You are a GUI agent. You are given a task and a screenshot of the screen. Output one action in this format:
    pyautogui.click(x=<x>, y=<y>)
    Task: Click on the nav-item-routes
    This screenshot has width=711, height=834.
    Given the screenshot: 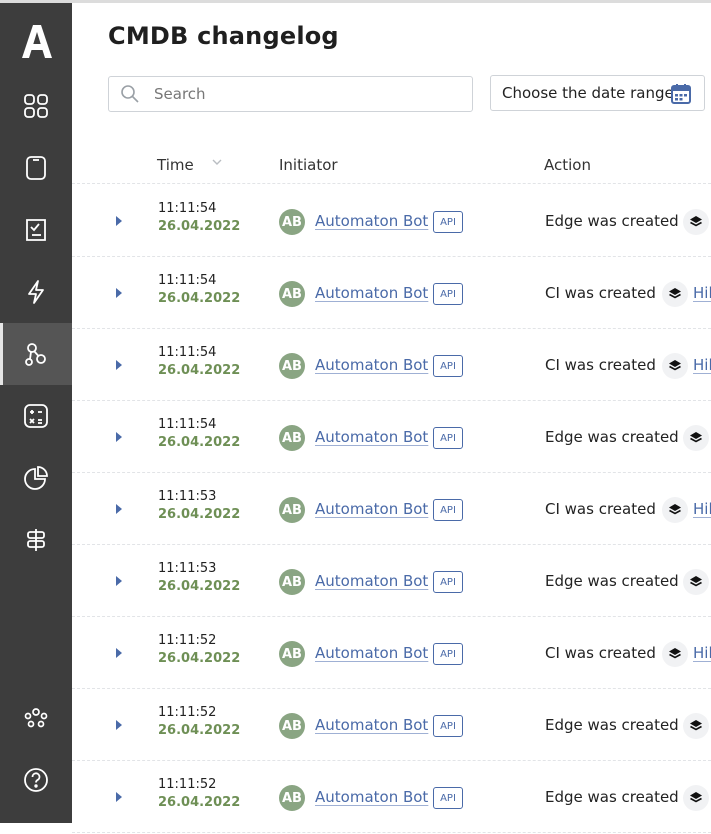 What is the action you would take?
    pyautogui.click(x=36, y=540)
    